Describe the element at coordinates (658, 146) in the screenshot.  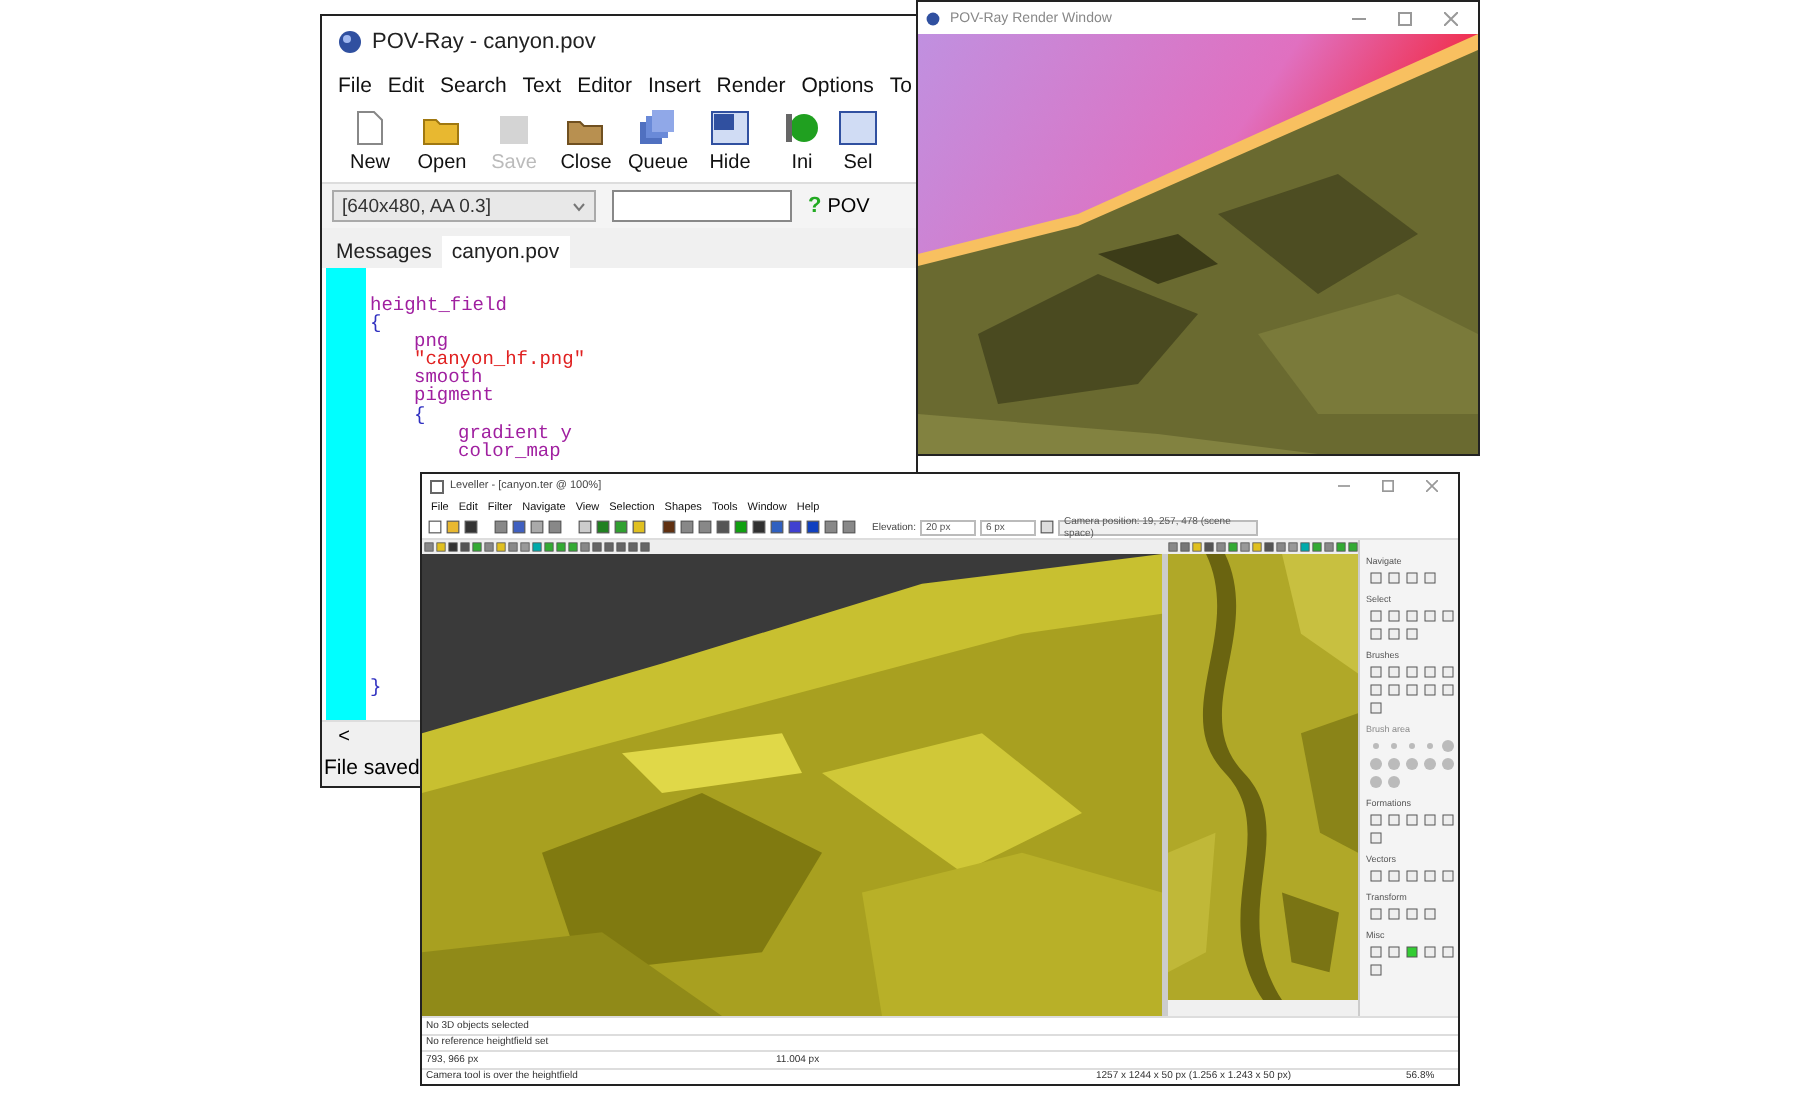
I see `toolbar-button: Queue` at that location.